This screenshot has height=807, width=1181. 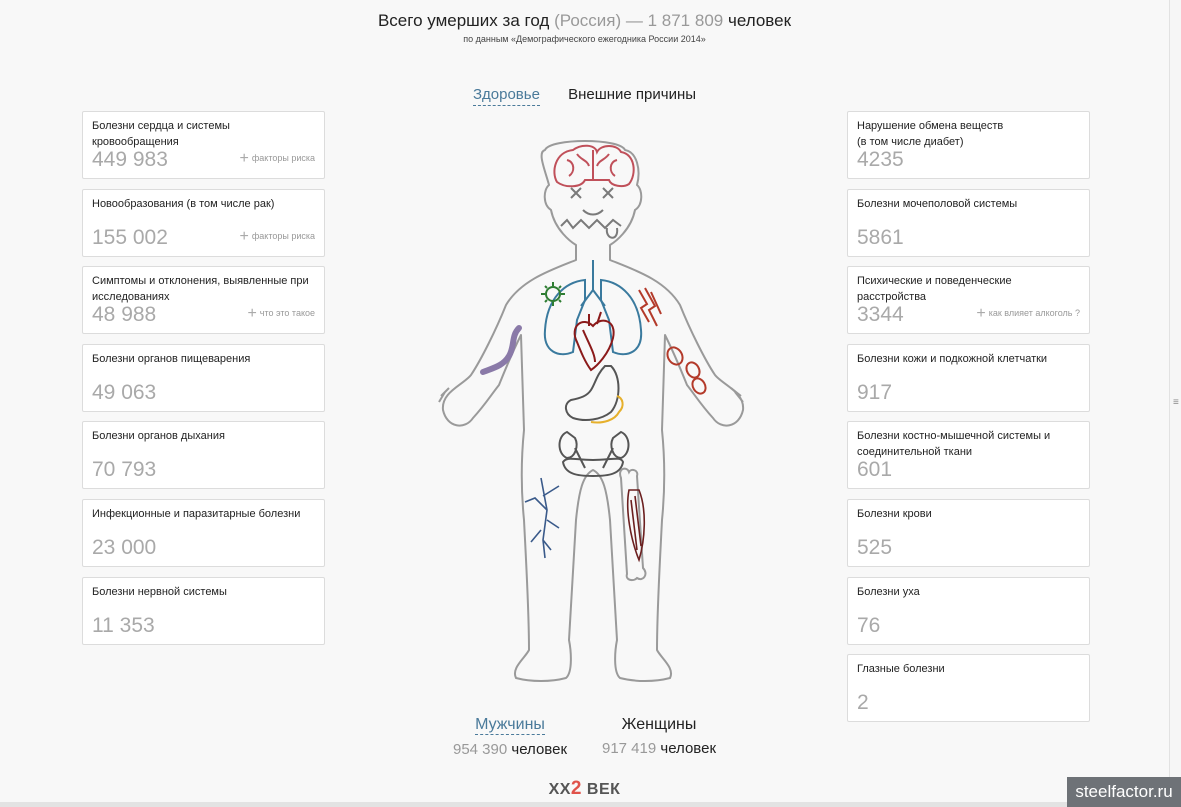 I want to click on face-icon, so click(x=591, y=213).